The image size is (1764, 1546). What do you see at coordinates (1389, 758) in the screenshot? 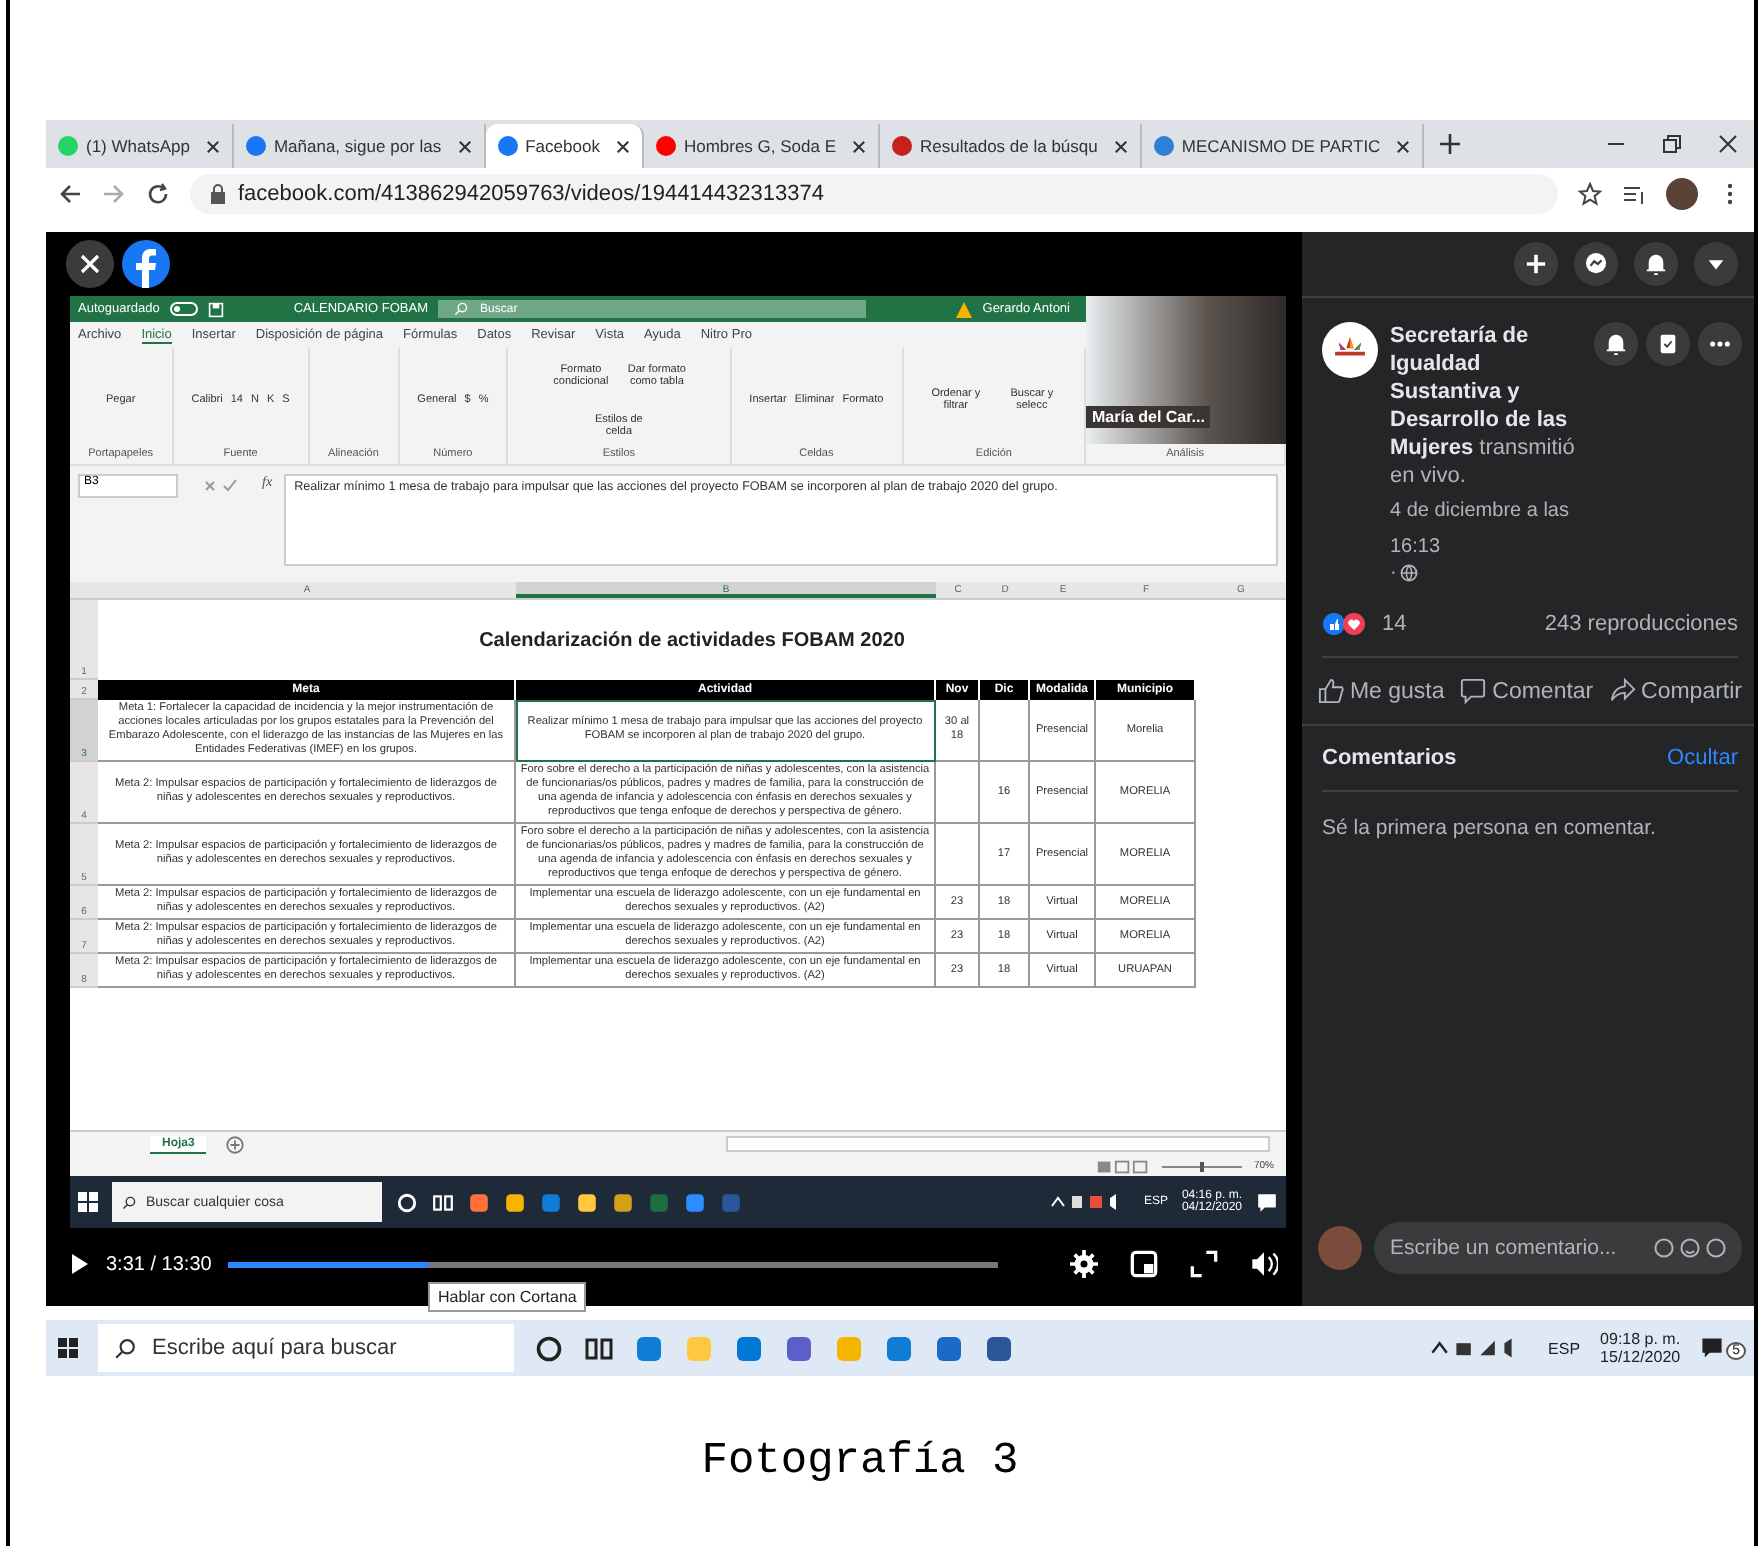
I see `comments-heading: Comentarios` at bounding box center [1389, 758].